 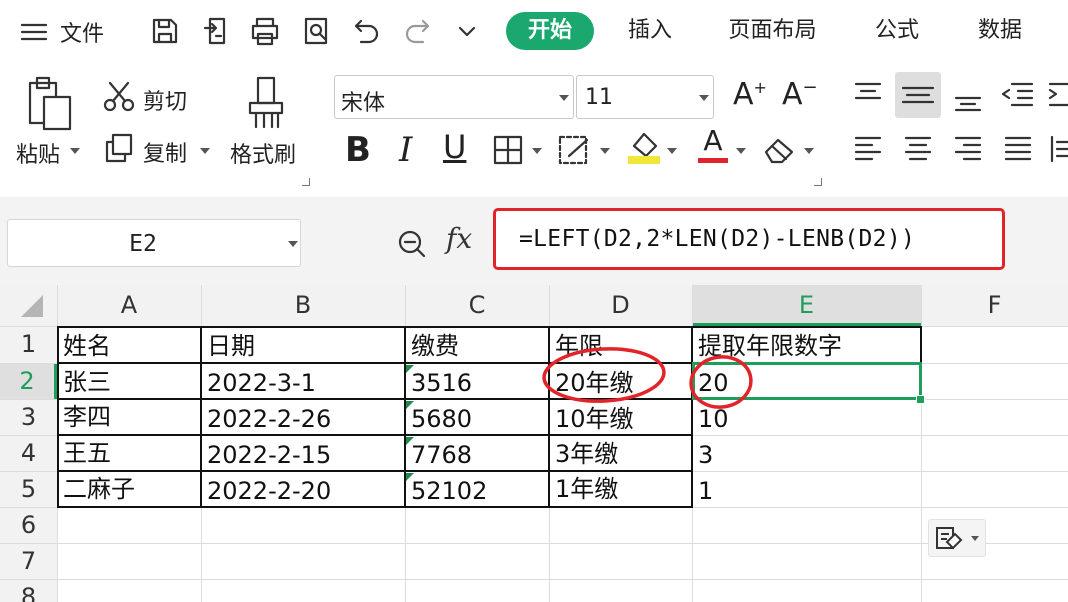 What do you see at coordinates (129, 417) in the screenshot?
I see `cell-a3: 李四` at bounding box center [129, 417].